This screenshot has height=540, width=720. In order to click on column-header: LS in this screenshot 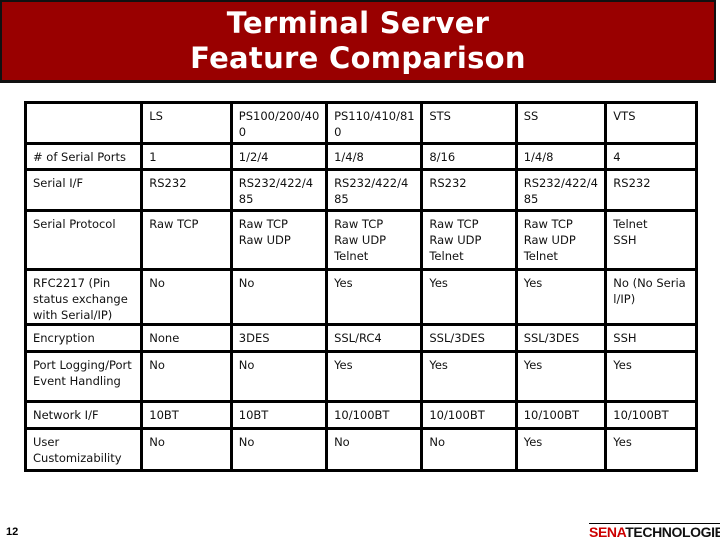, I will do `click(186, 123)`.